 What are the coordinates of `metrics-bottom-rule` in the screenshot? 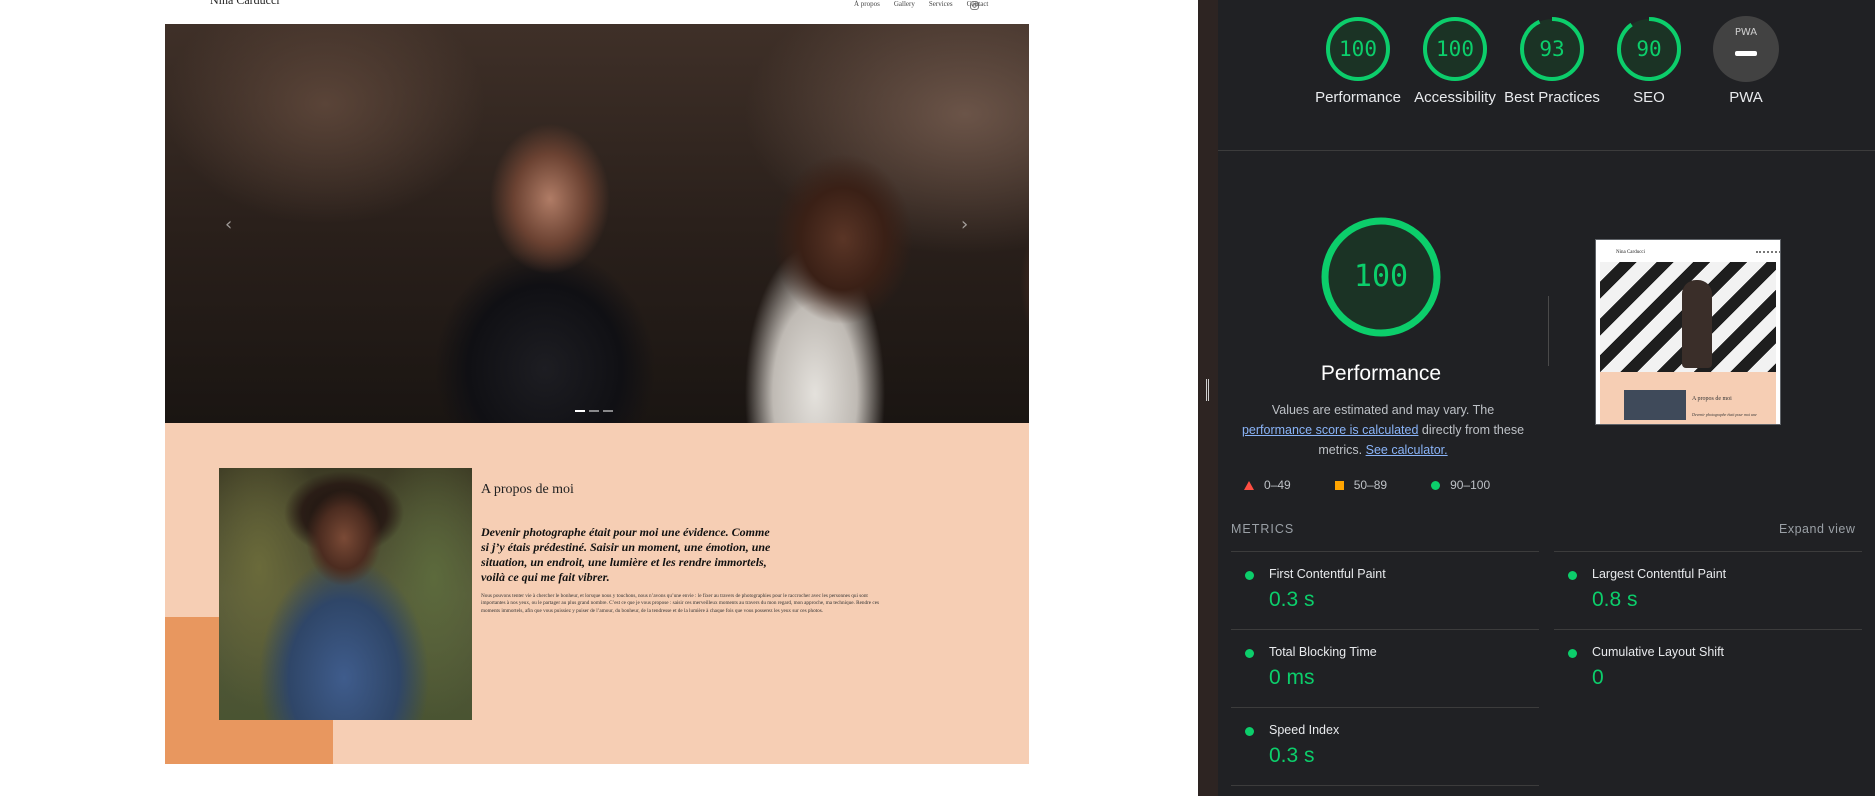 It's located at (1385, 785).